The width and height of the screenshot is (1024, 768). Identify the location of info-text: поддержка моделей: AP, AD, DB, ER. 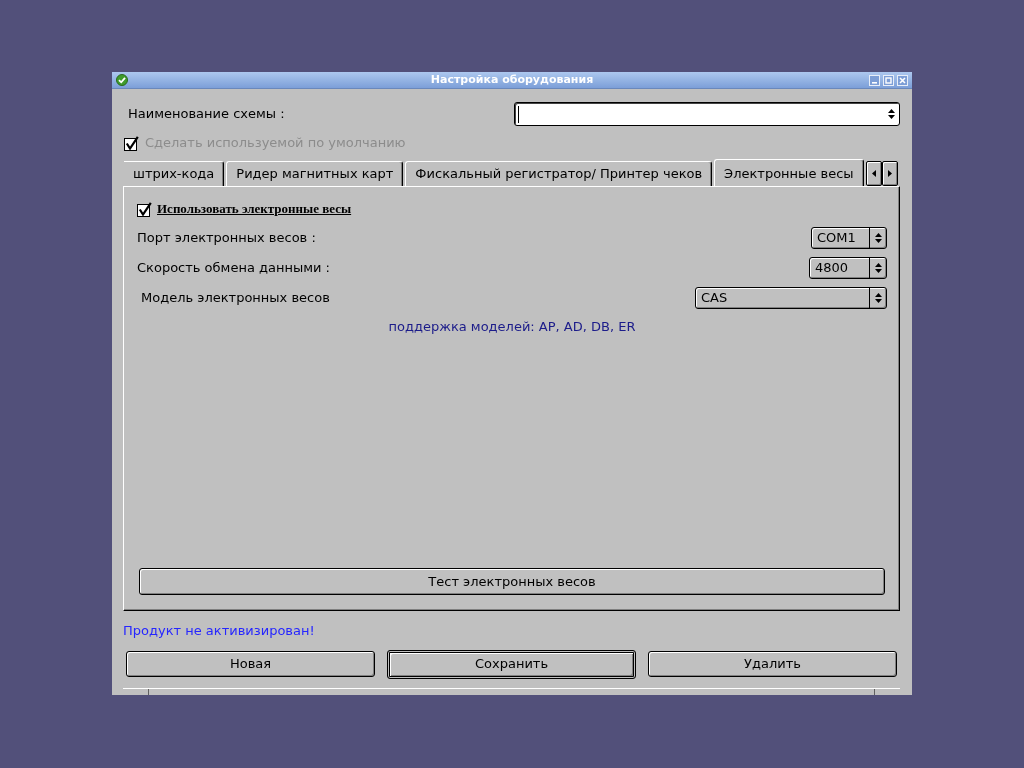
(512, 327).